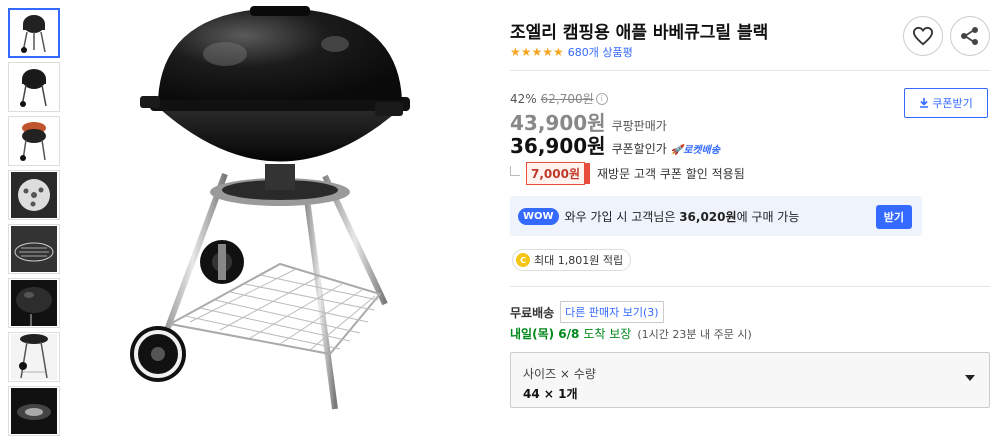 The image size is (999, 437). I want to click on coupon-download-button: 쿠폰받기, so click(946, 103).